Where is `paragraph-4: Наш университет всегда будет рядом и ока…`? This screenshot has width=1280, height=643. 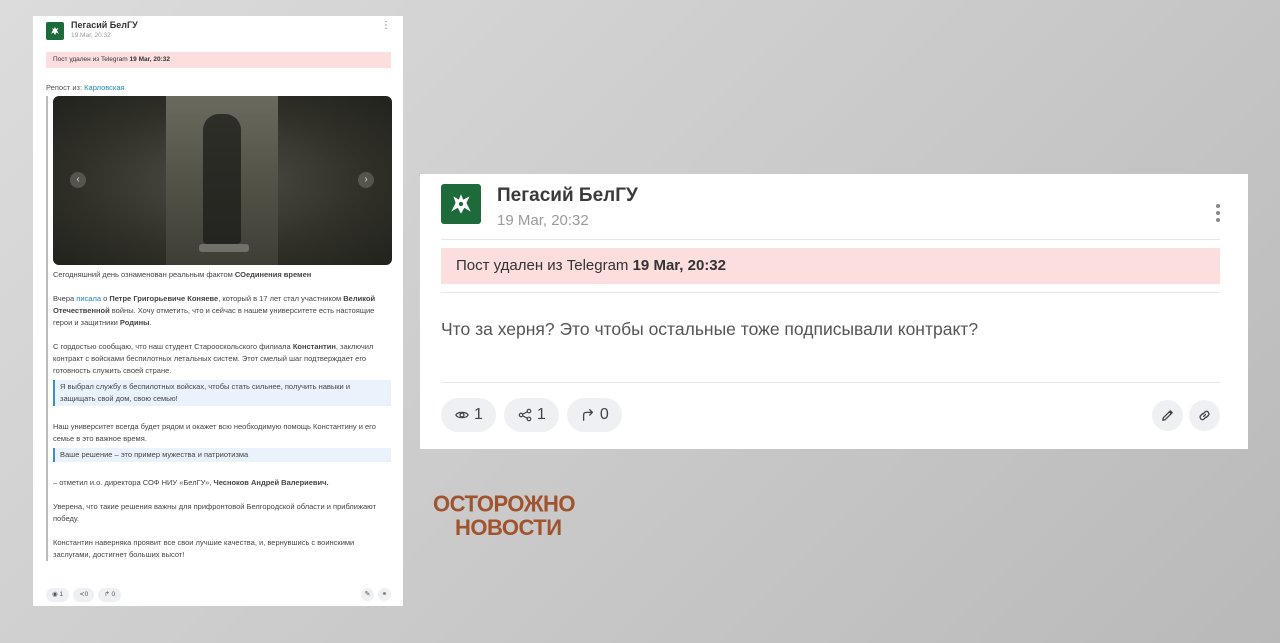
paragraph-4: Наш университет всегда будет рядом и ока… is located at coordinates (214, 432).